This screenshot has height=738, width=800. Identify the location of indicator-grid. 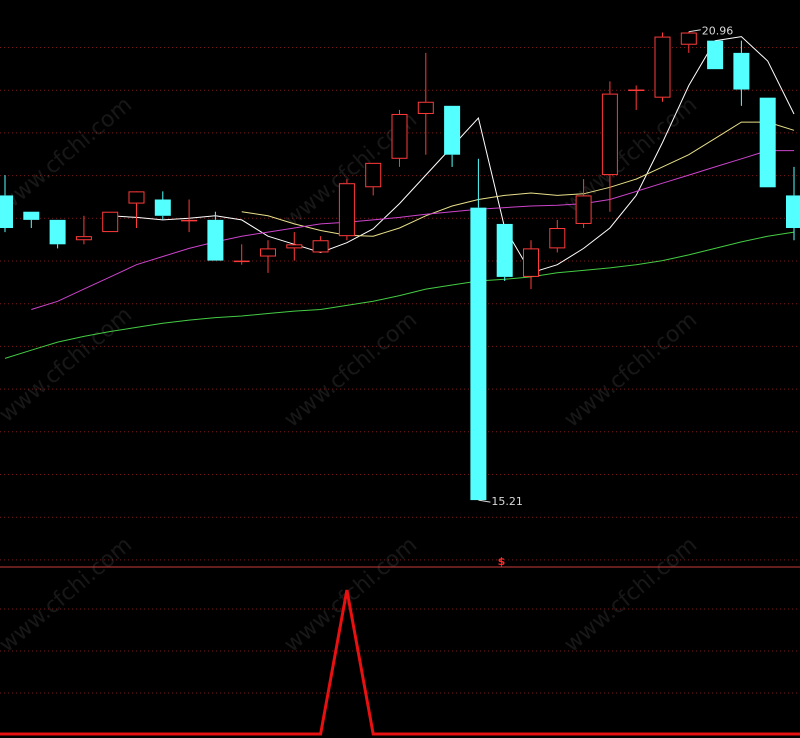
(400, 651).